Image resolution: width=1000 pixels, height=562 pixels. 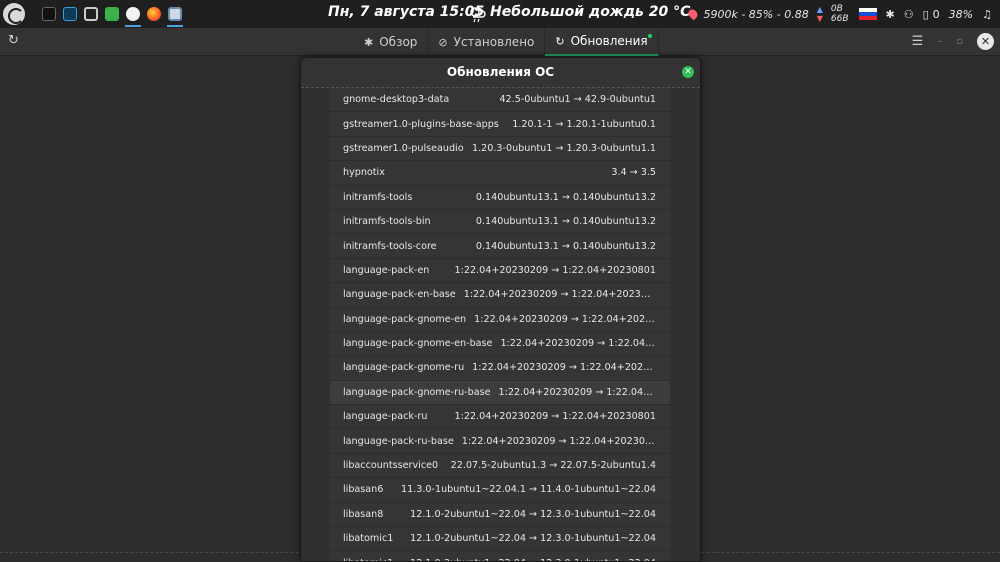 I want to click on package-name: language-pack-ru-base, so click(x=398, y=441).